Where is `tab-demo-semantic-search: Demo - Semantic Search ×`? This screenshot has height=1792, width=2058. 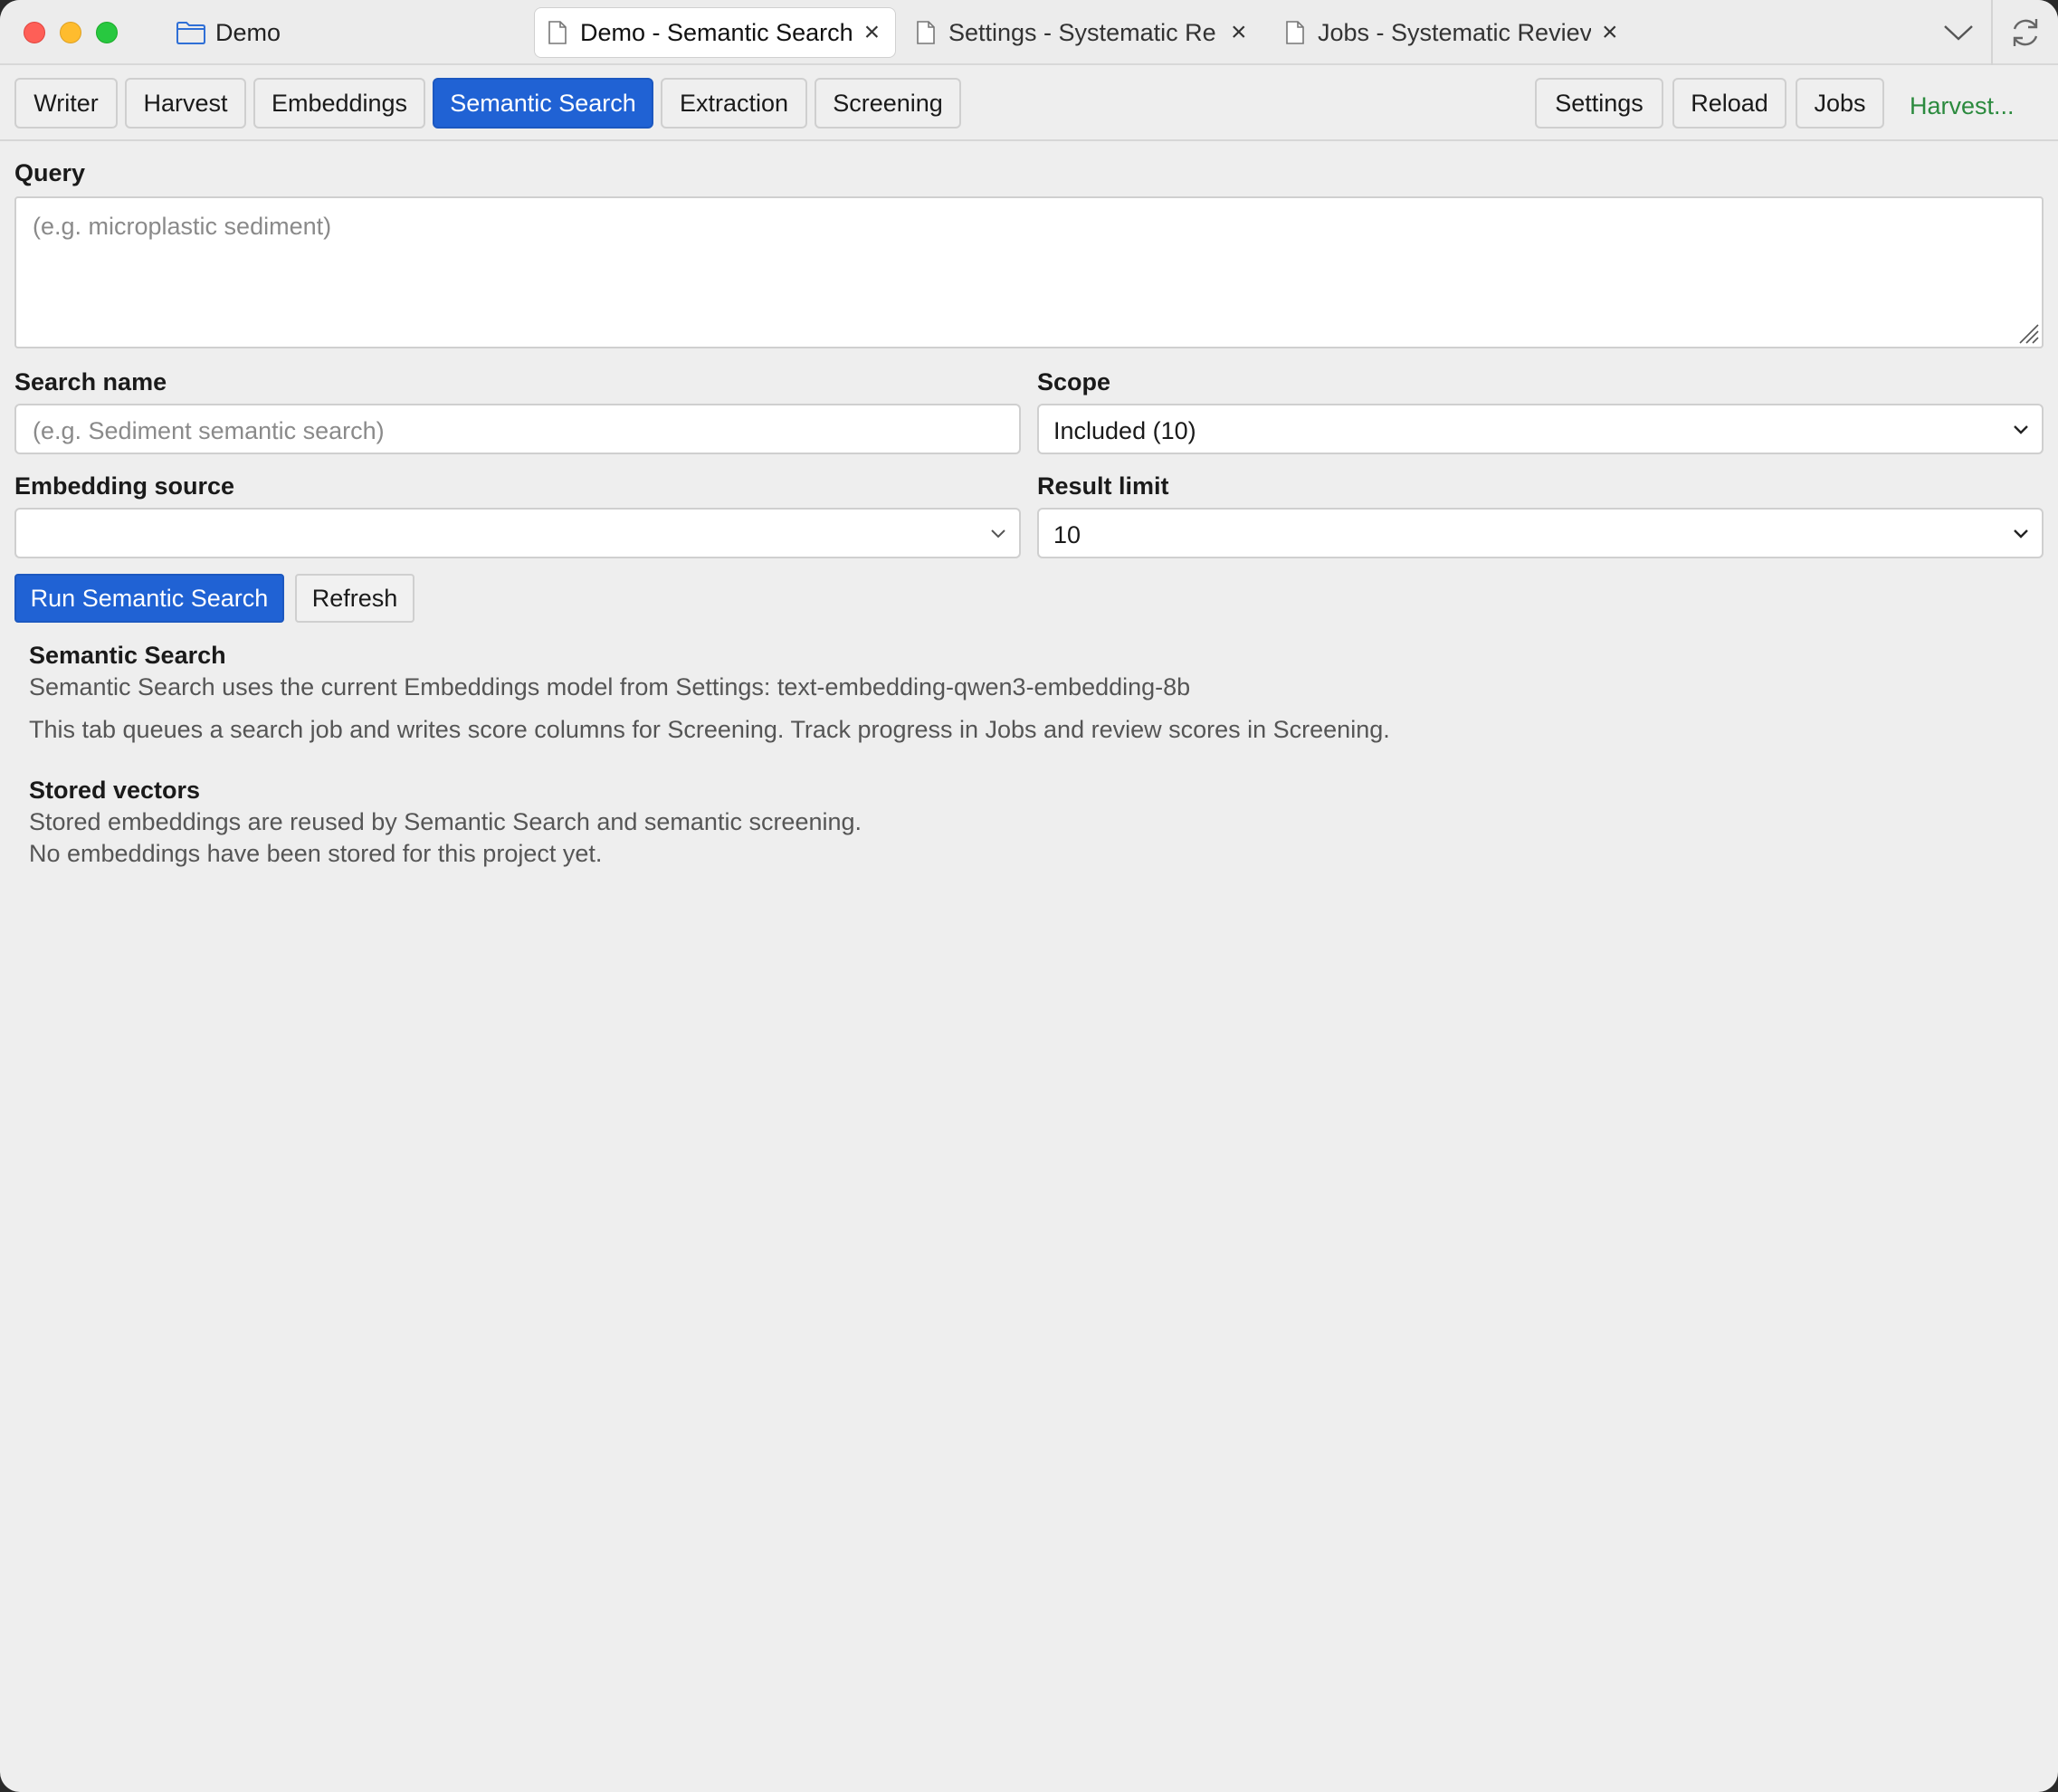 tab-demo-semantic-search: Demo - Semantic Search × is located at coordinates (715, 32).